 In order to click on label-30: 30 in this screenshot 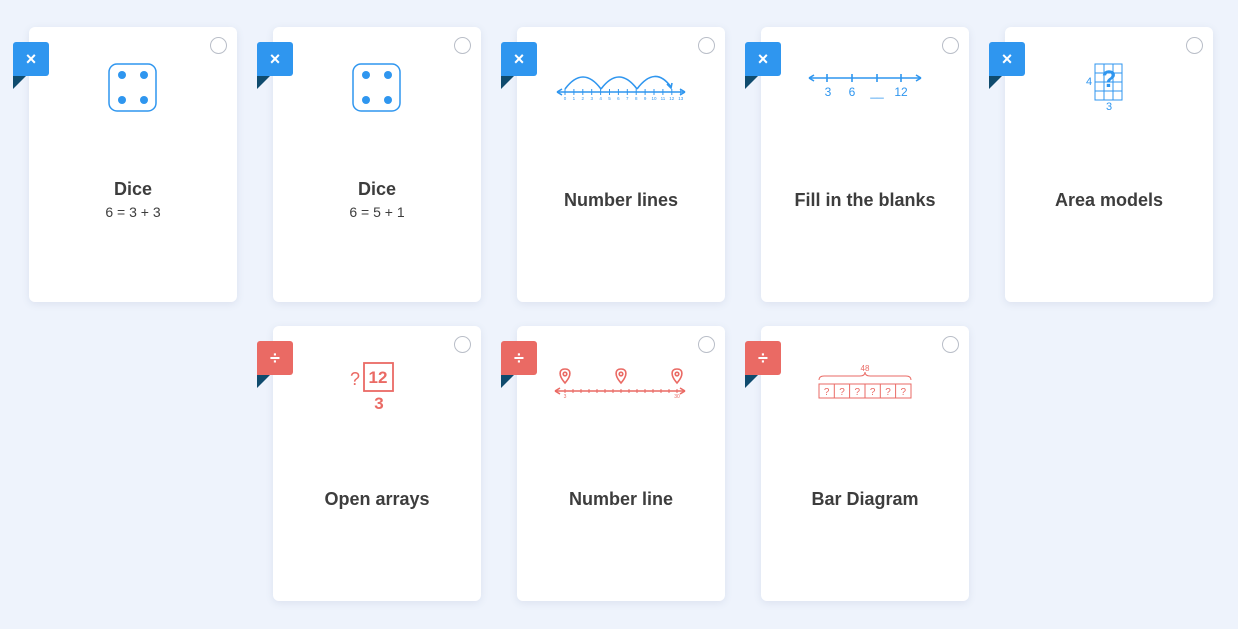, I will do `click(677, 397)`.